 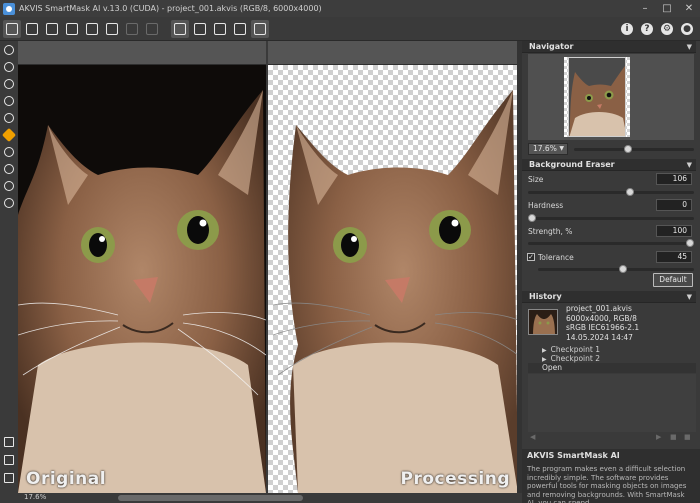 I want to click on history-title: History, so click(x=545, y=296).